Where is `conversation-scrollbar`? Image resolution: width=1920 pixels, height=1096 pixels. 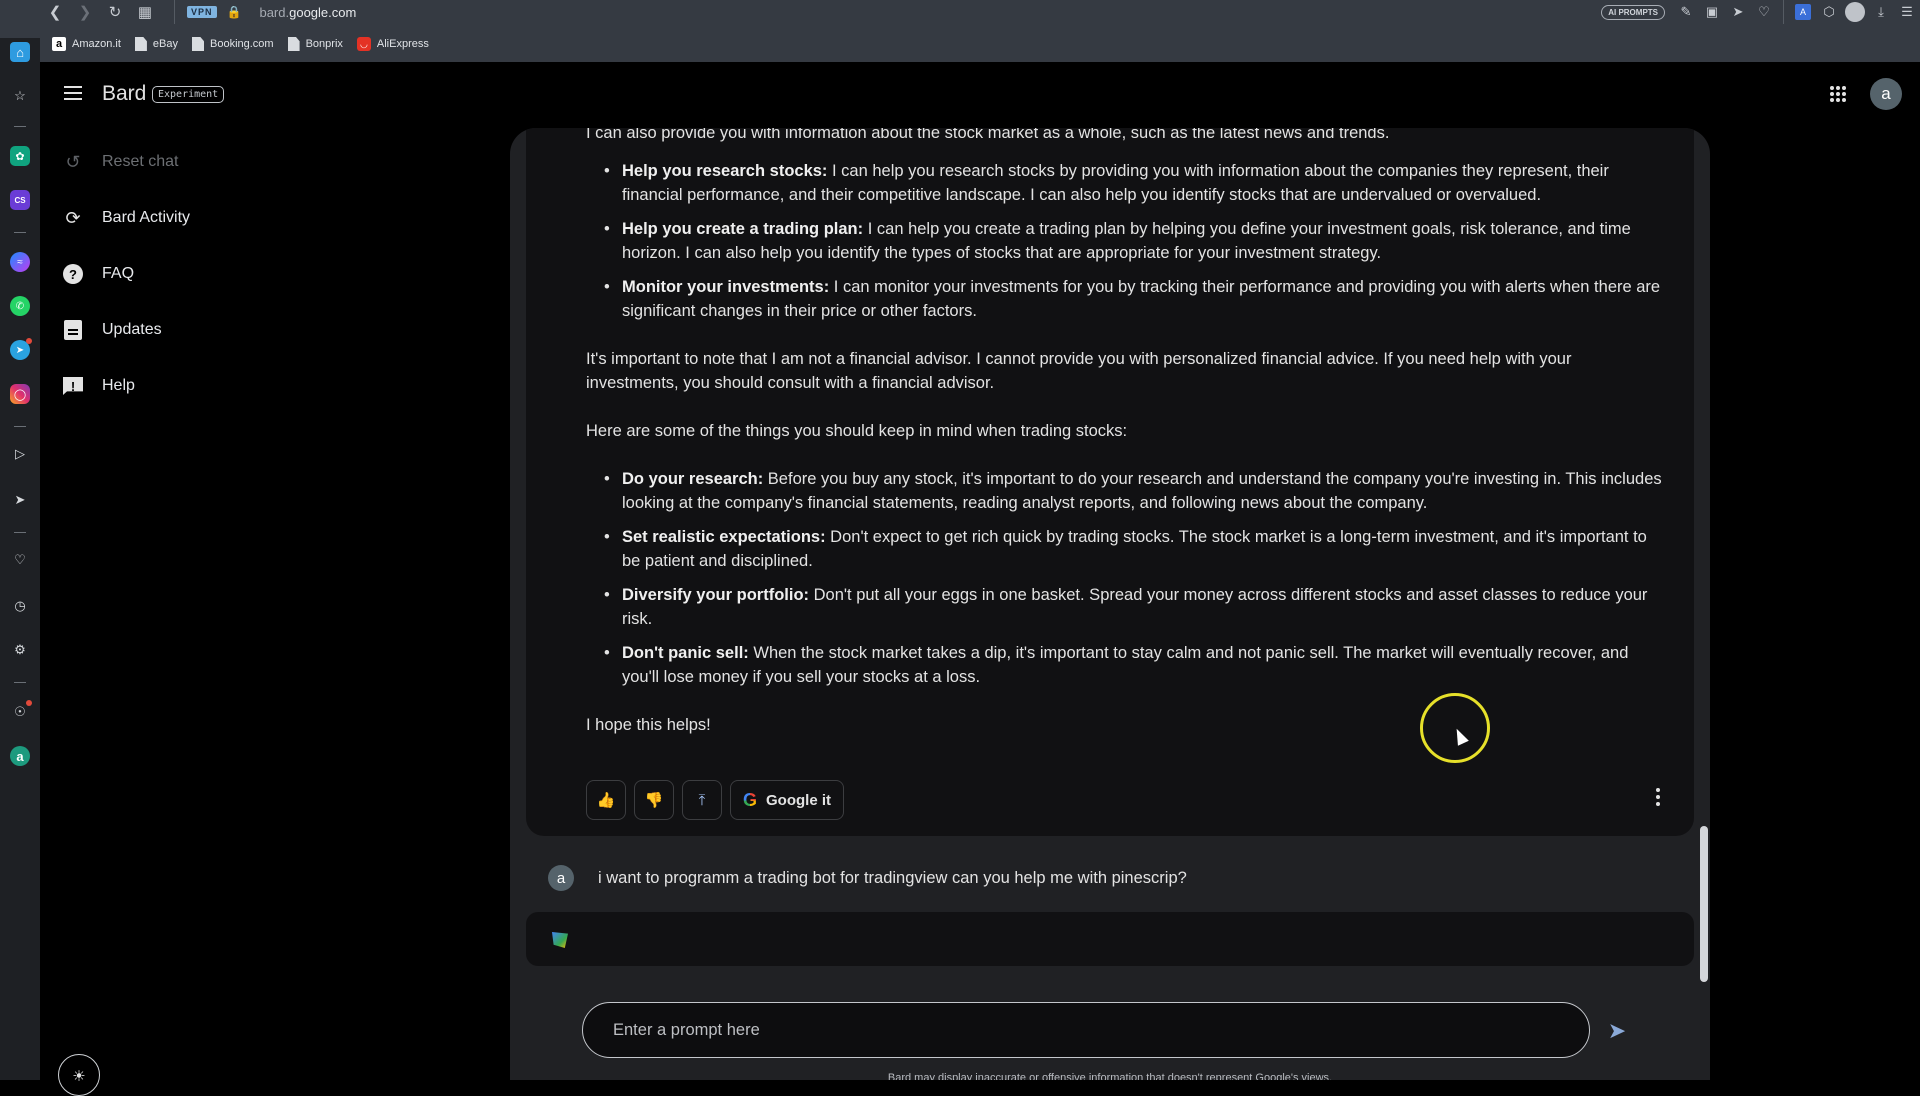 conversation-scrollbar is located at coordinates (1704, 904).